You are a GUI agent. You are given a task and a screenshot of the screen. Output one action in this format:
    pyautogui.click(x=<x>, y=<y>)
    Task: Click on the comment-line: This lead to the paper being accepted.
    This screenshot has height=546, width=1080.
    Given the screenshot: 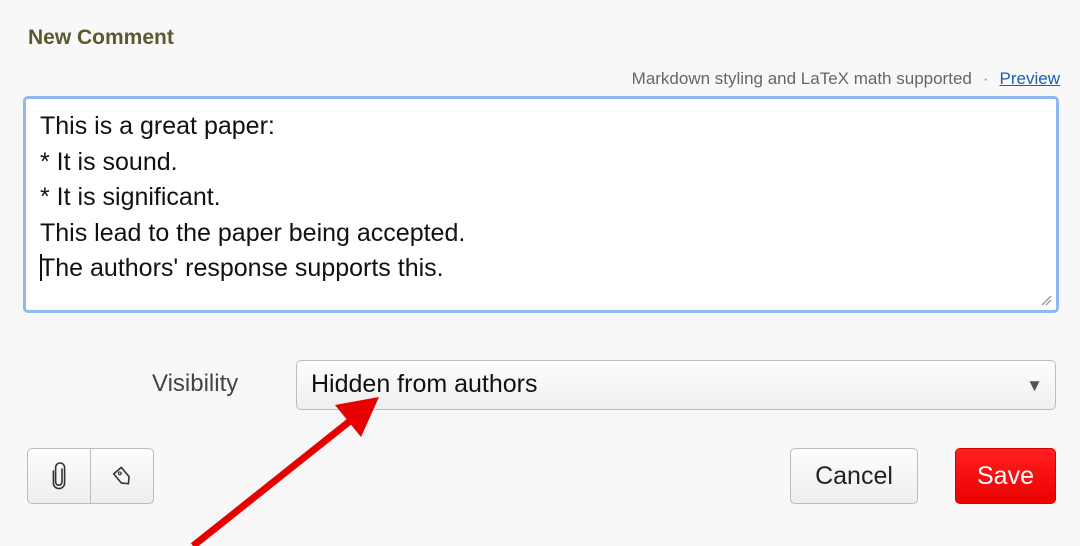 What is the action you would take?
    pyautogui.click(x=253, y=232)
    